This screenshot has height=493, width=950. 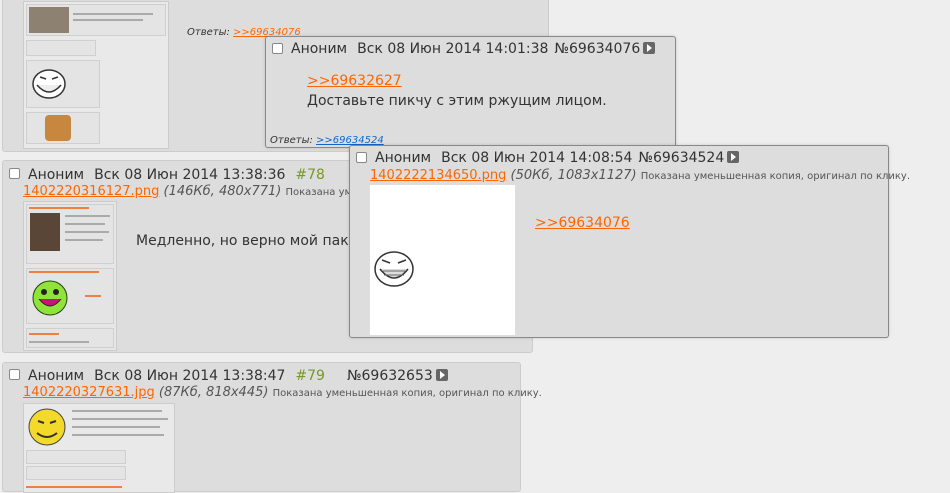 I want to click on post-78-thumbnail, so click(x=70, y=276).